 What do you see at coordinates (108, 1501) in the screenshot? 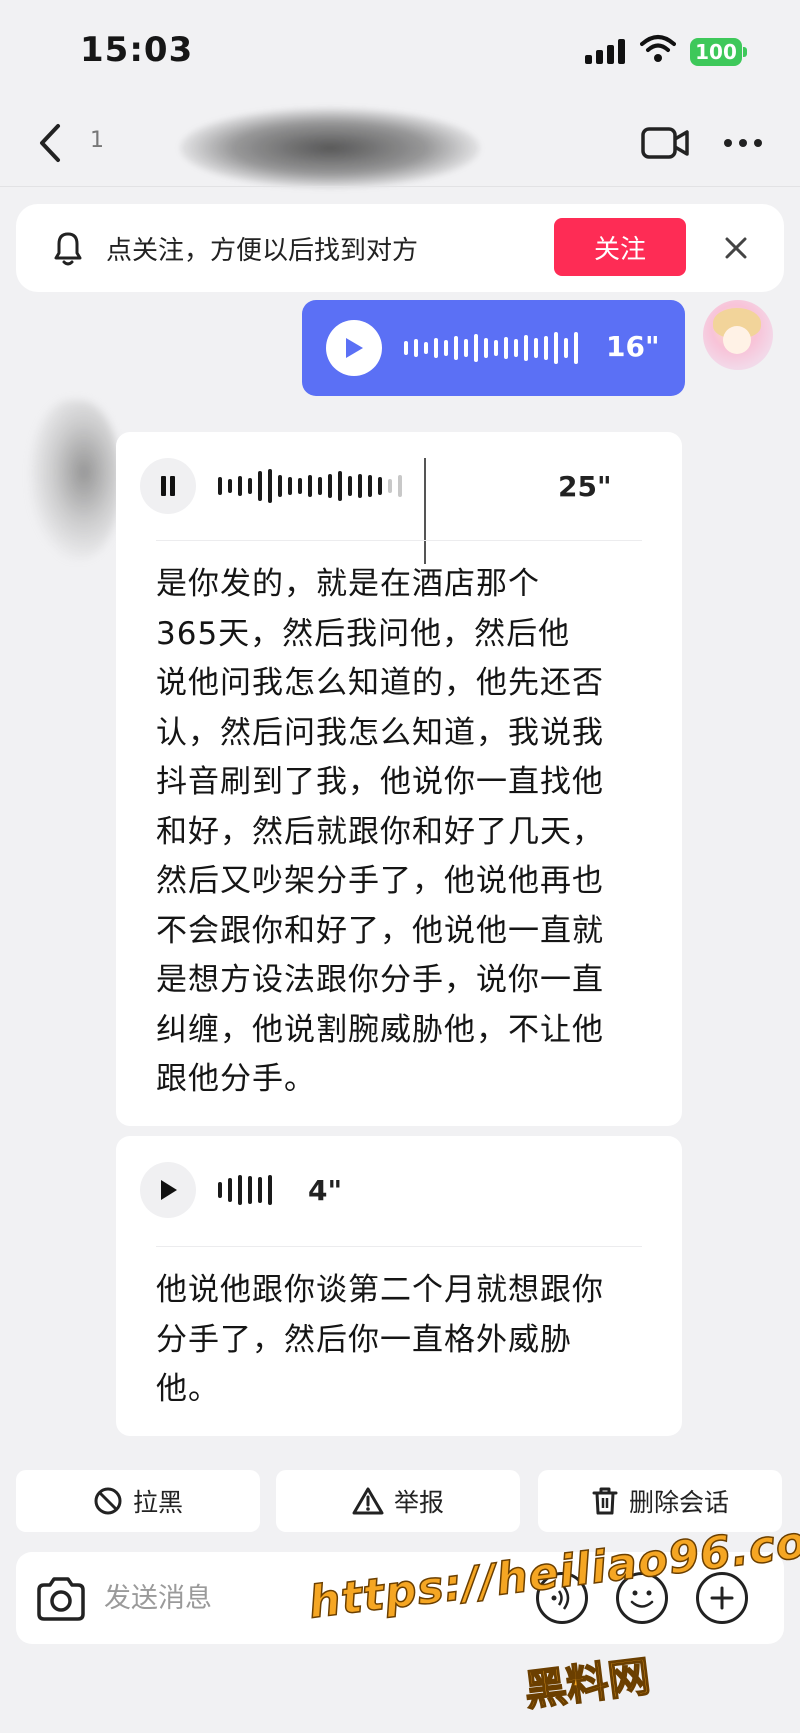
I see `block-icon` at bounding box center [108, 1501].